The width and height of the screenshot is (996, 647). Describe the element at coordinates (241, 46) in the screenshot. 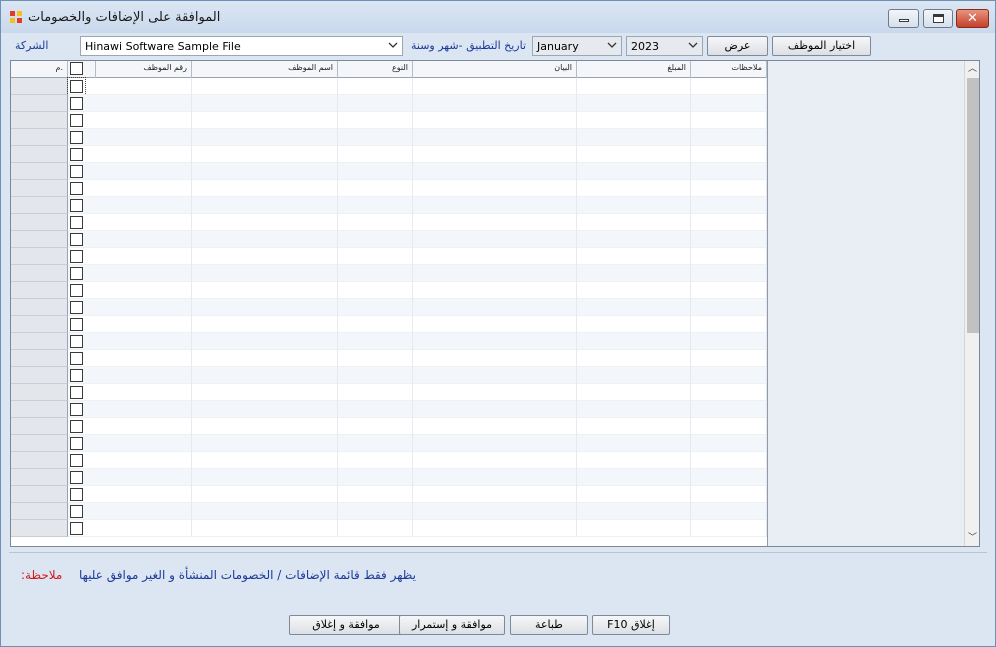

I see `company-select: Hinawi Software Sample File` at that location.